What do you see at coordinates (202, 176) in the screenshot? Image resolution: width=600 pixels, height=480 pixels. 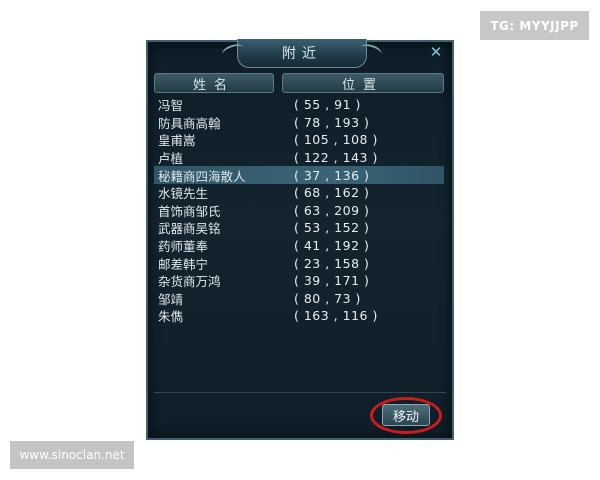 I see `npc-name: 秘籍商四海散人` at bounding box center [202, 176].